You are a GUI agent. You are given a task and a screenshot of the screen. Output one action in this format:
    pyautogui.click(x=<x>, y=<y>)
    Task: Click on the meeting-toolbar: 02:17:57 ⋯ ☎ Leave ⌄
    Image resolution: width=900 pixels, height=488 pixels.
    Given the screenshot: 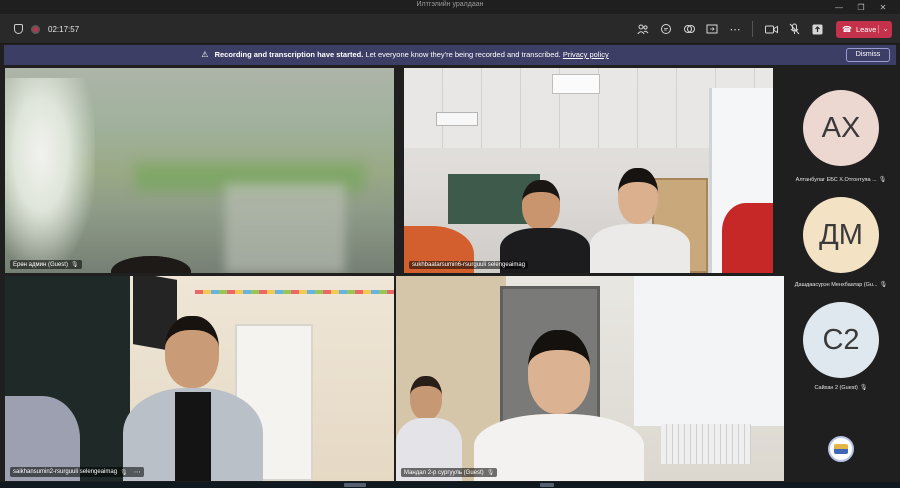 What is the action you would take?
    pyautogui.click(x=450, y=29)
    